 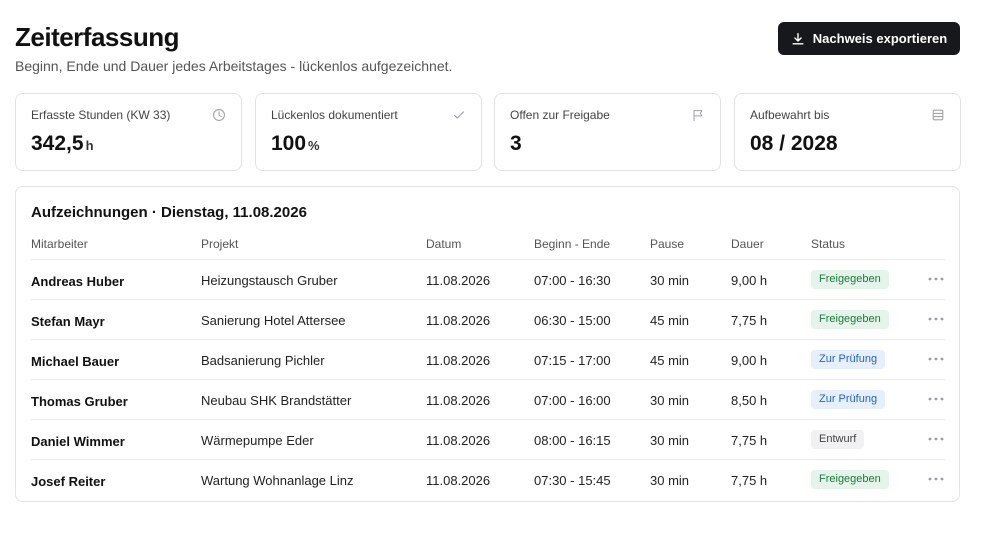 I want to click on export-button-label: Nachweis exportieren, so click(x=880, y=38).